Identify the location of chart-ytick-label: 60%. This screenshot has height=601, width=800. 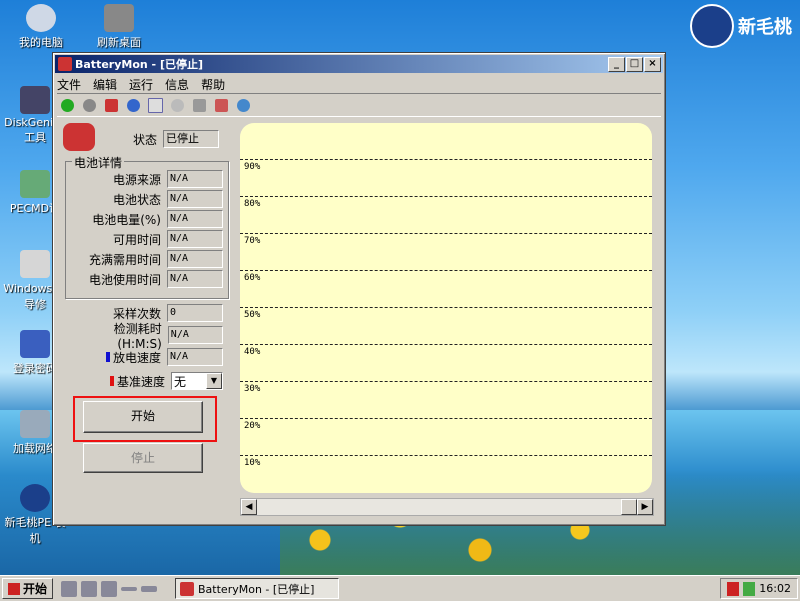
(252, 278).